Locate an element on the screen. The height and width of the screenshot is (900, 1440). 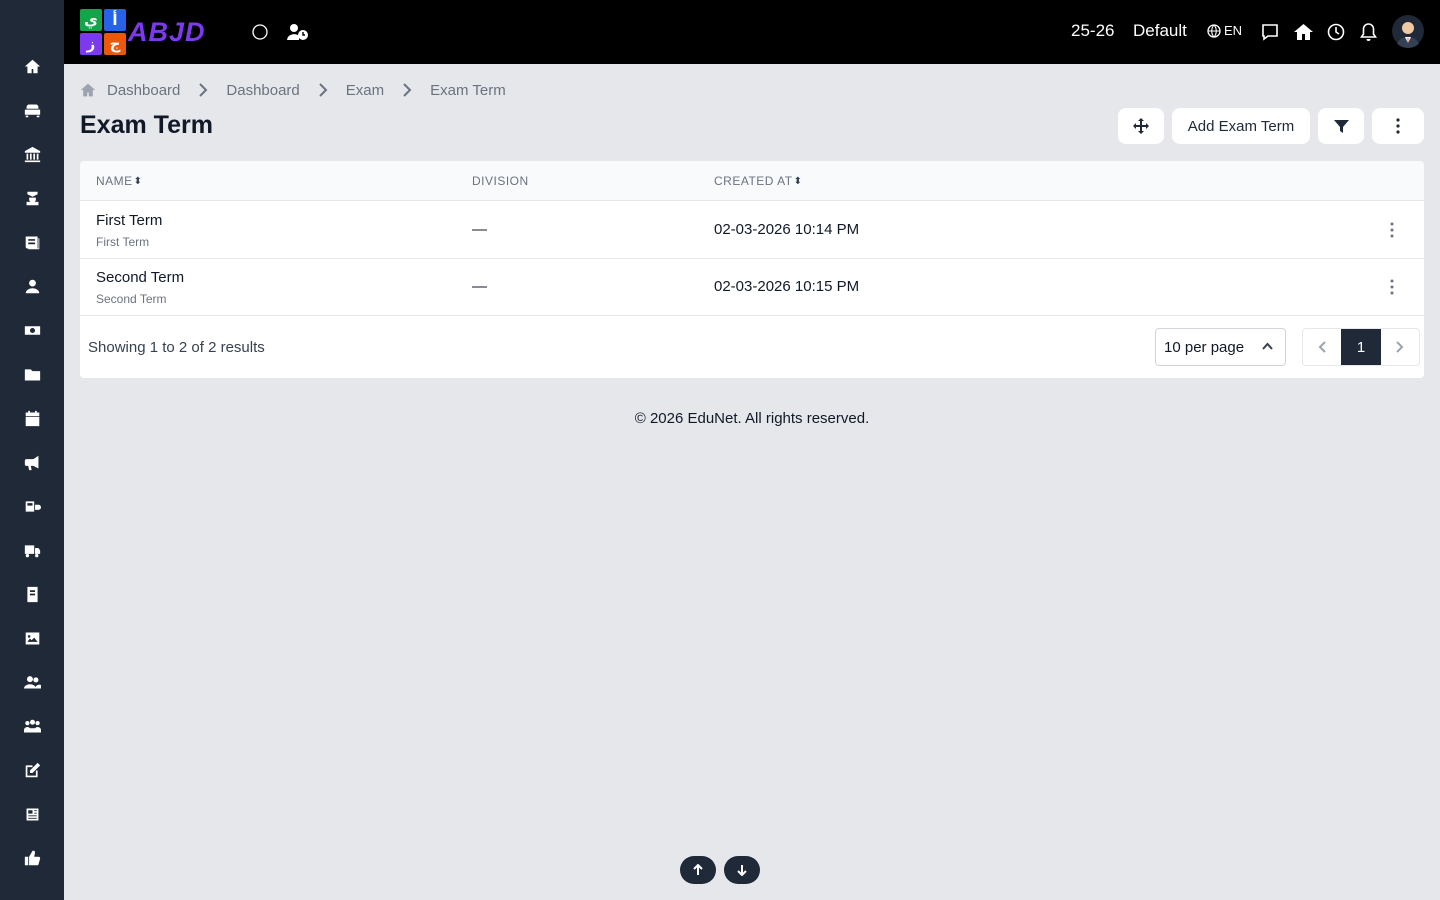
breadcrumb-dashboard: Dashboard is located at coordinates (143, 90).